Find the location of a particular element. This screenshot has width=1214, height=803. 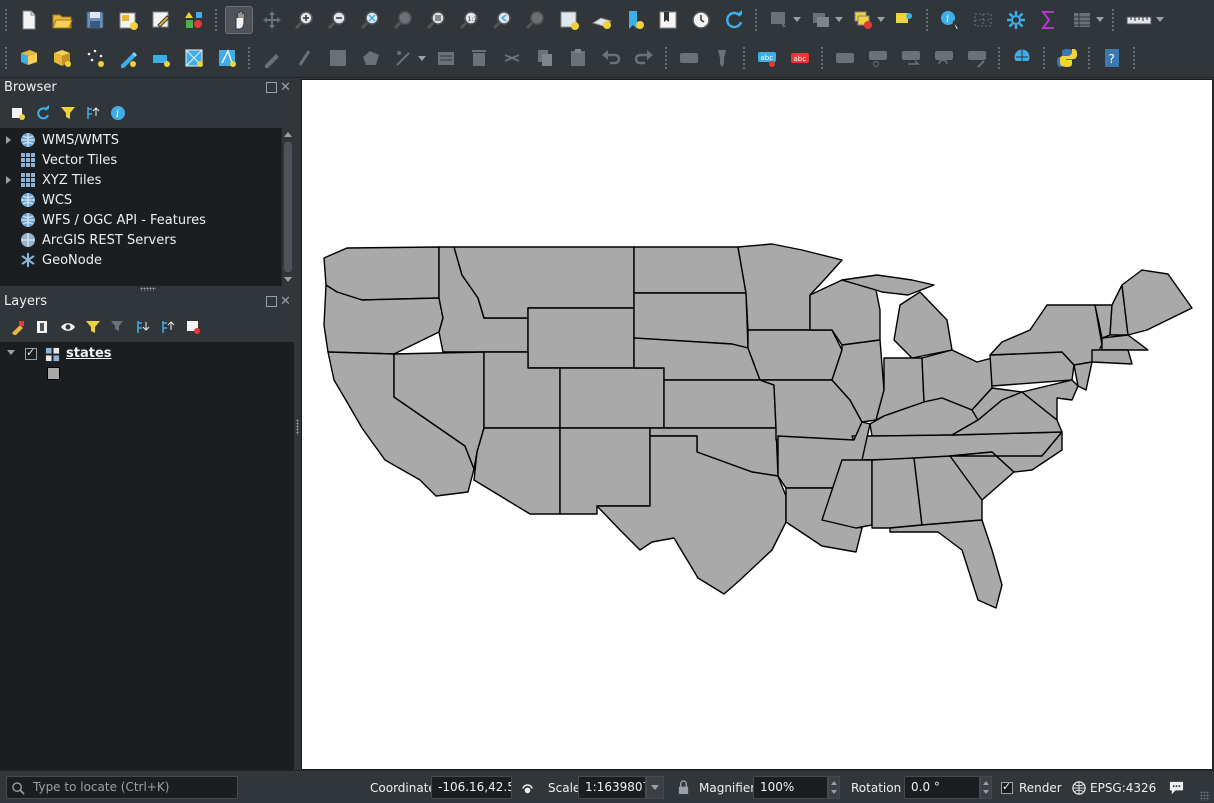

filter-legend-icon is located at coordinates (92, 326).